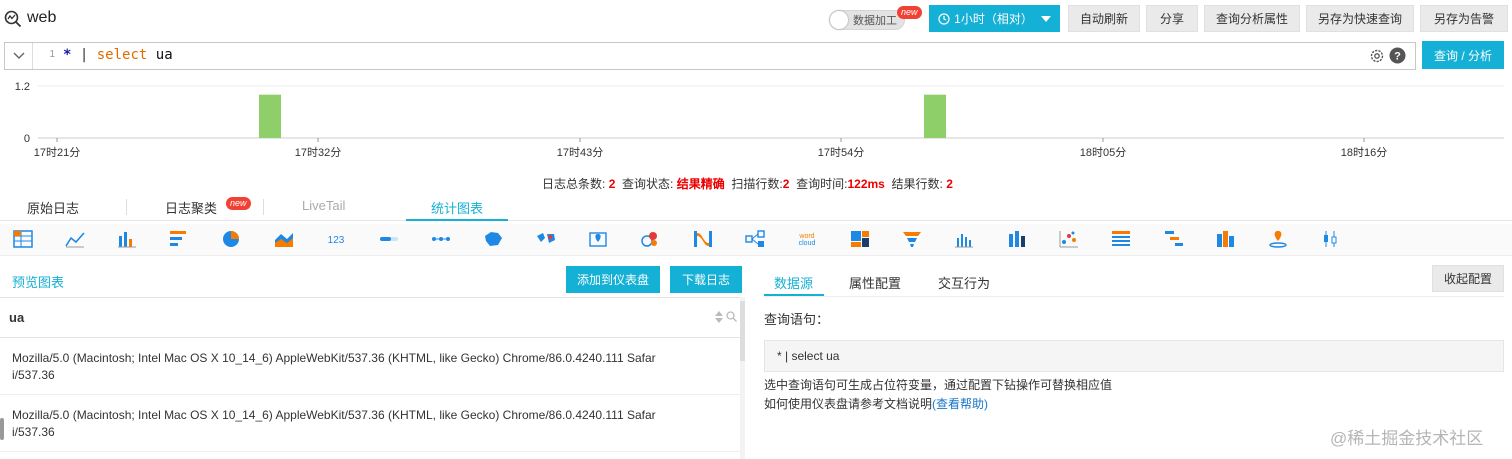 The image size is (1512, 459). Describe the element at coordinates (17, 317) in the screenshot. I see `column-header-ua: ua` at that location.